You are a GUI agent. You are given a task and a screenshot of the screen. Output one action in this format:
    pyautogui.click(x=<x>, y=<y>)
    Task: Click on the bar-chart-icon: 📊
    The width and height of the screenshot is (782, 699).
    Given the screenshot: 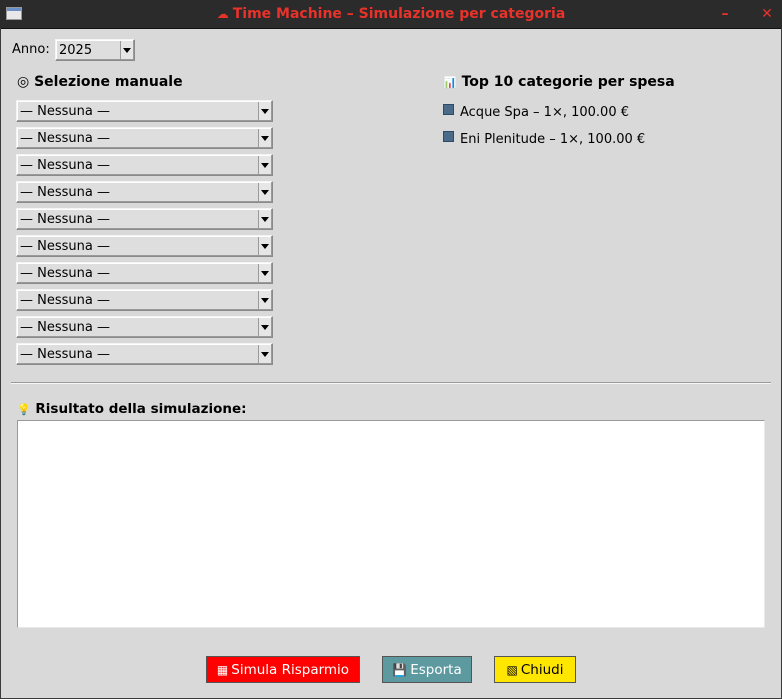 What is the action you would take?
    pyautogui.click(x=450, y=82)
    